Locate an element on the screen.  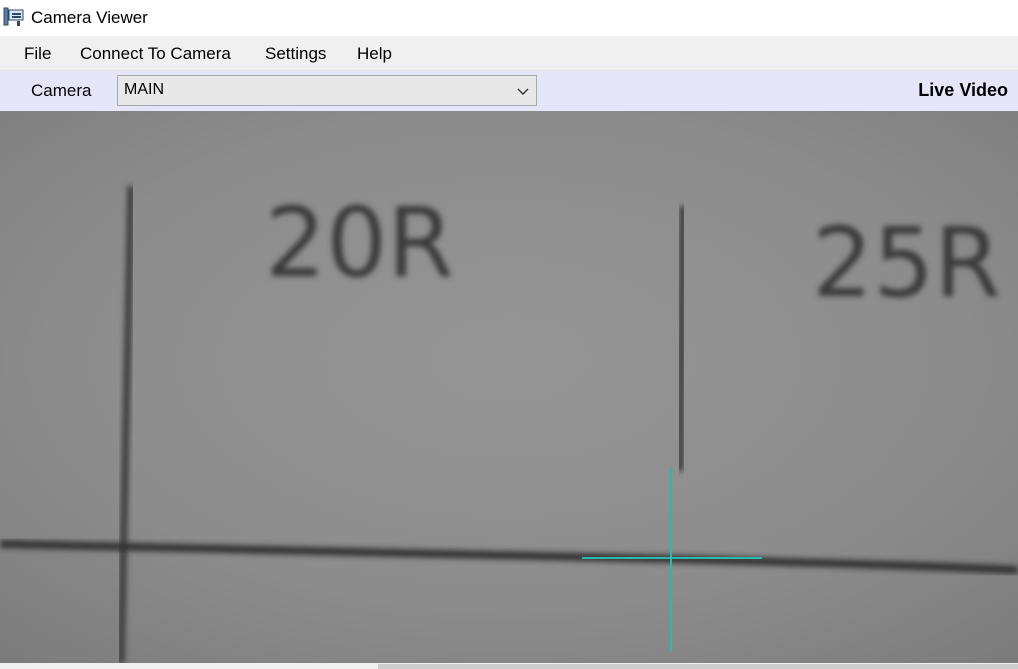
title-bar: Camera Viewer is located at coordinates (509, 18).